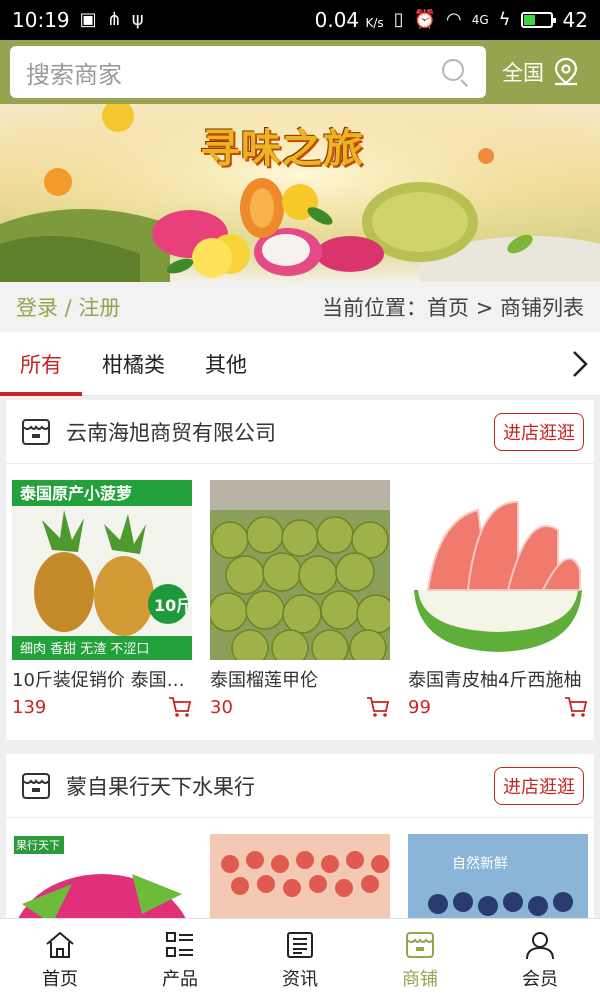 The height and width of the screenshot is (1000, 600). Describe the element at coordinates (60, 979) in the screenshot. I see `nav-label: 首页` at that location.